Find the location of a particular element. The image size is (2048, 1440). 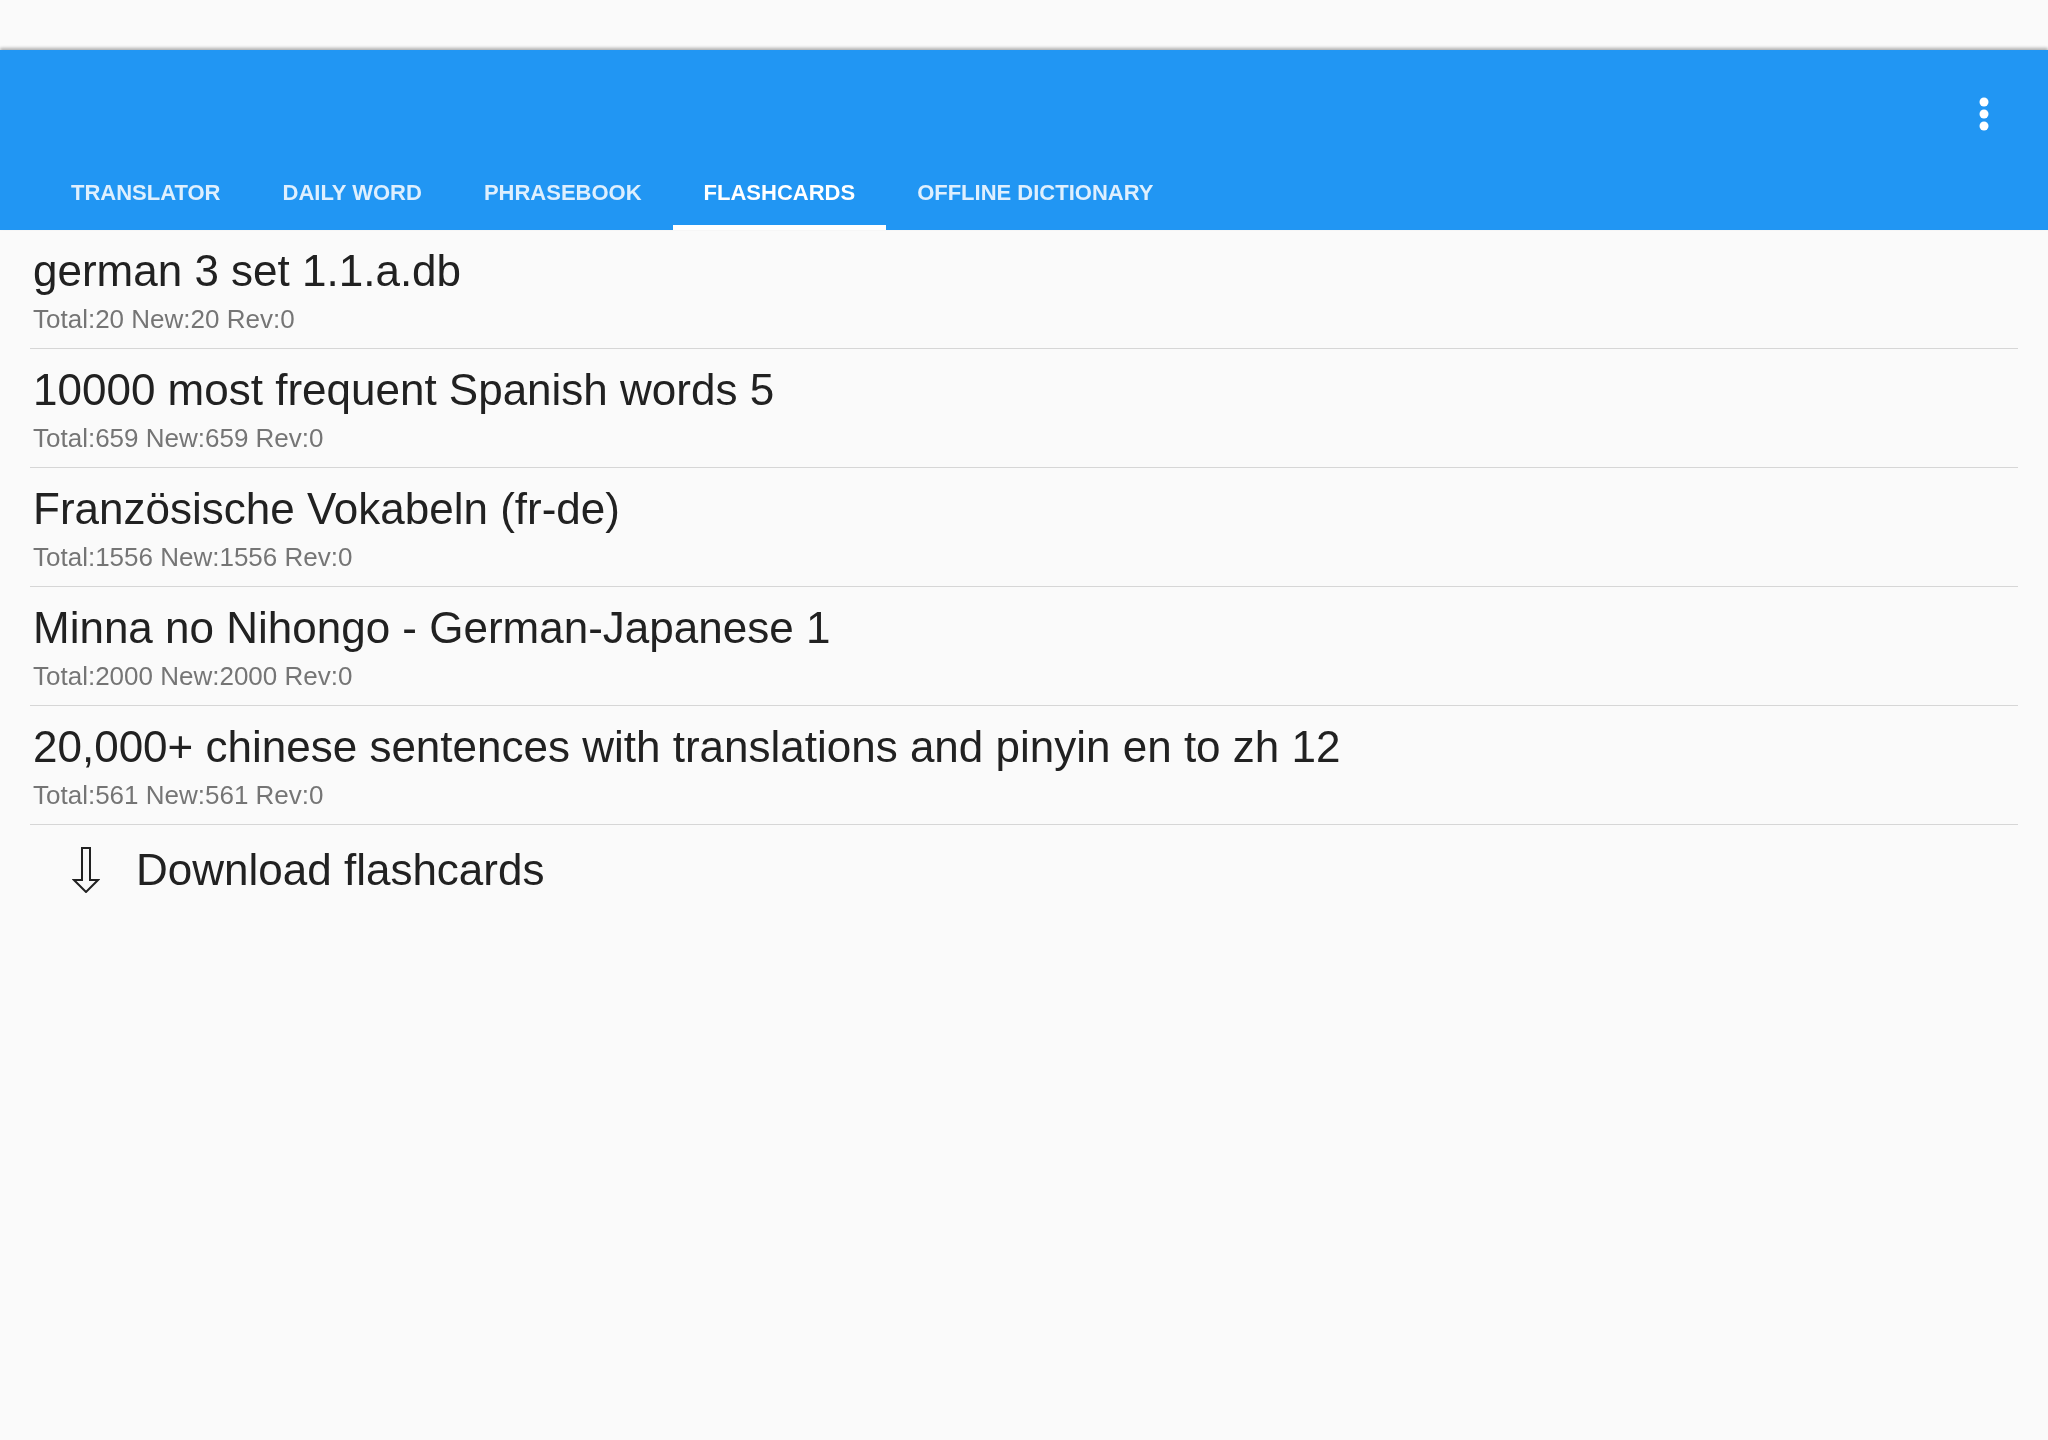

down-arrow-icon is located at coordinates (86, 870).